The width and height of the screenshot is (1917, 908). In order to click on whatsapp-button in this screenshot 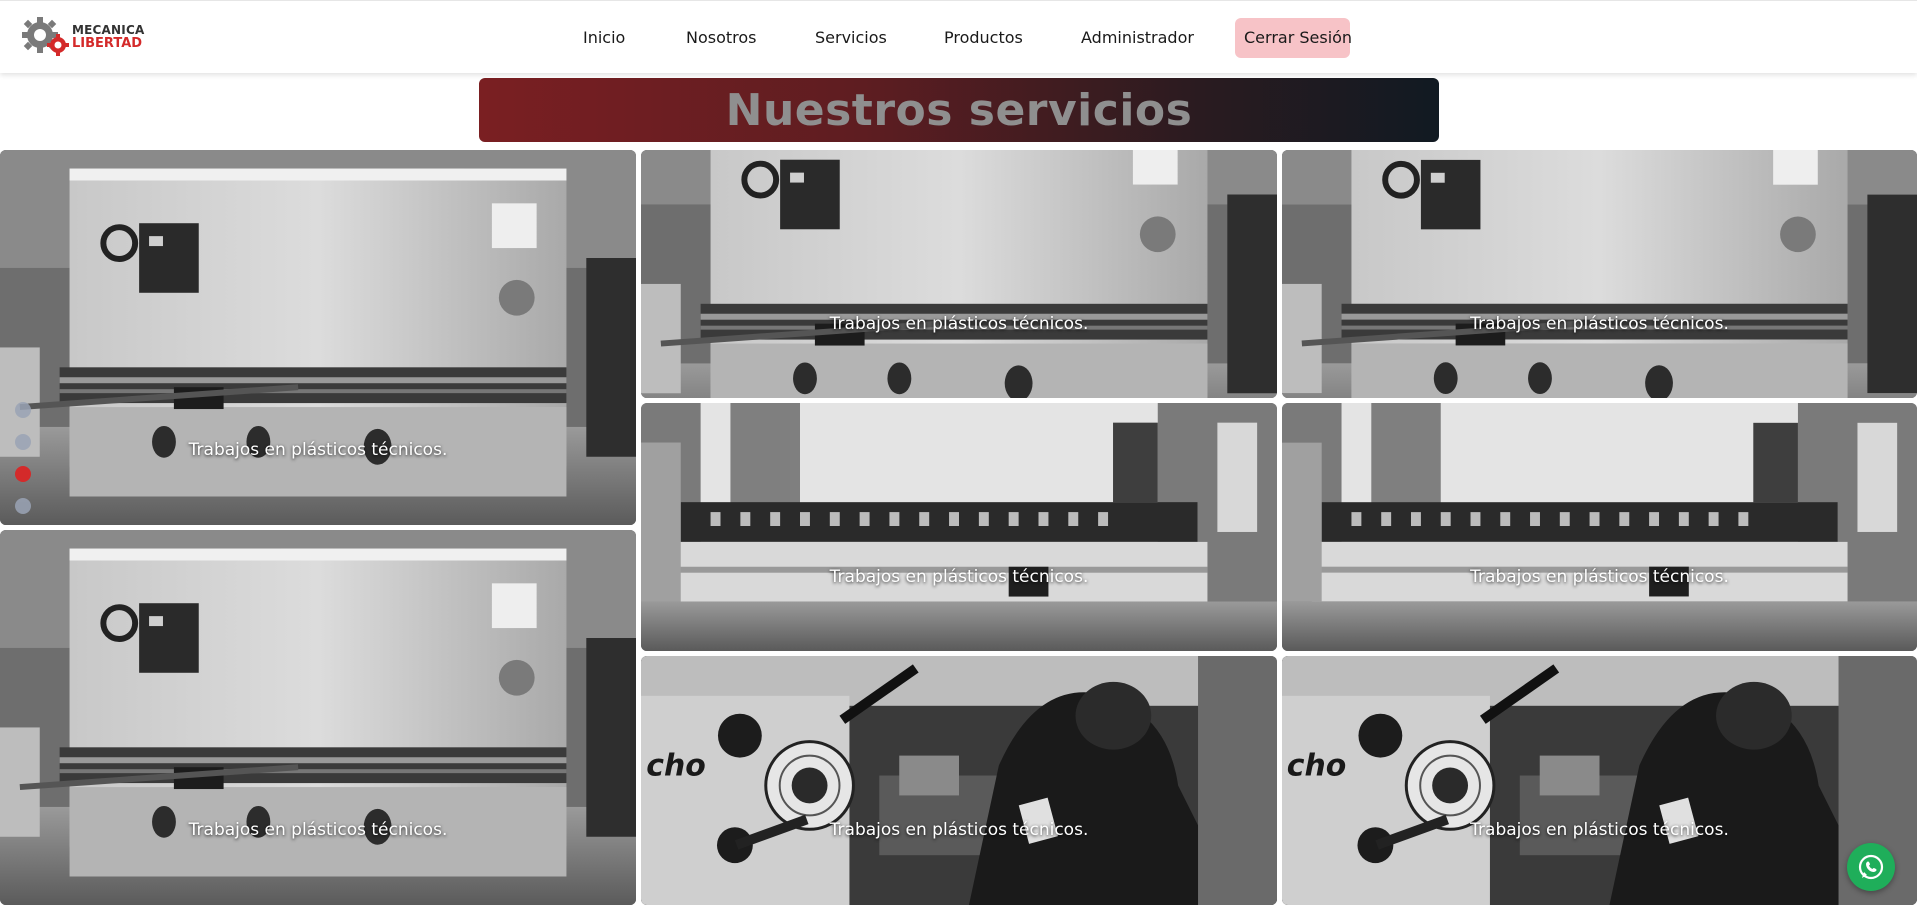, I will do `click(1871, 867)`.